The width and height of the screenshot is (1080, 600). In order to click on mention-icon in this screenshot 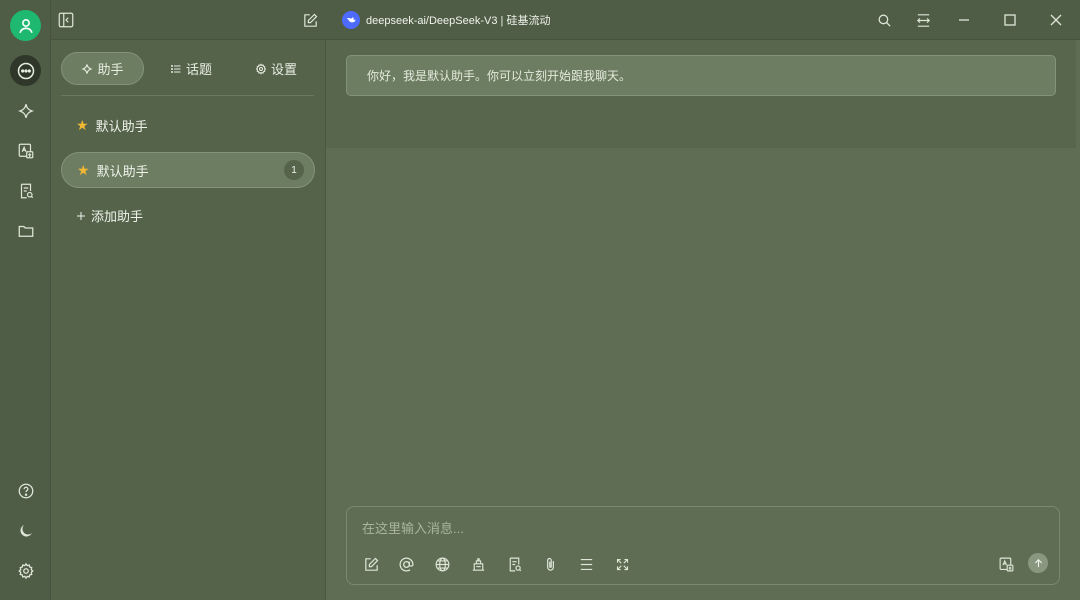, I will do `click(406, 564)`.